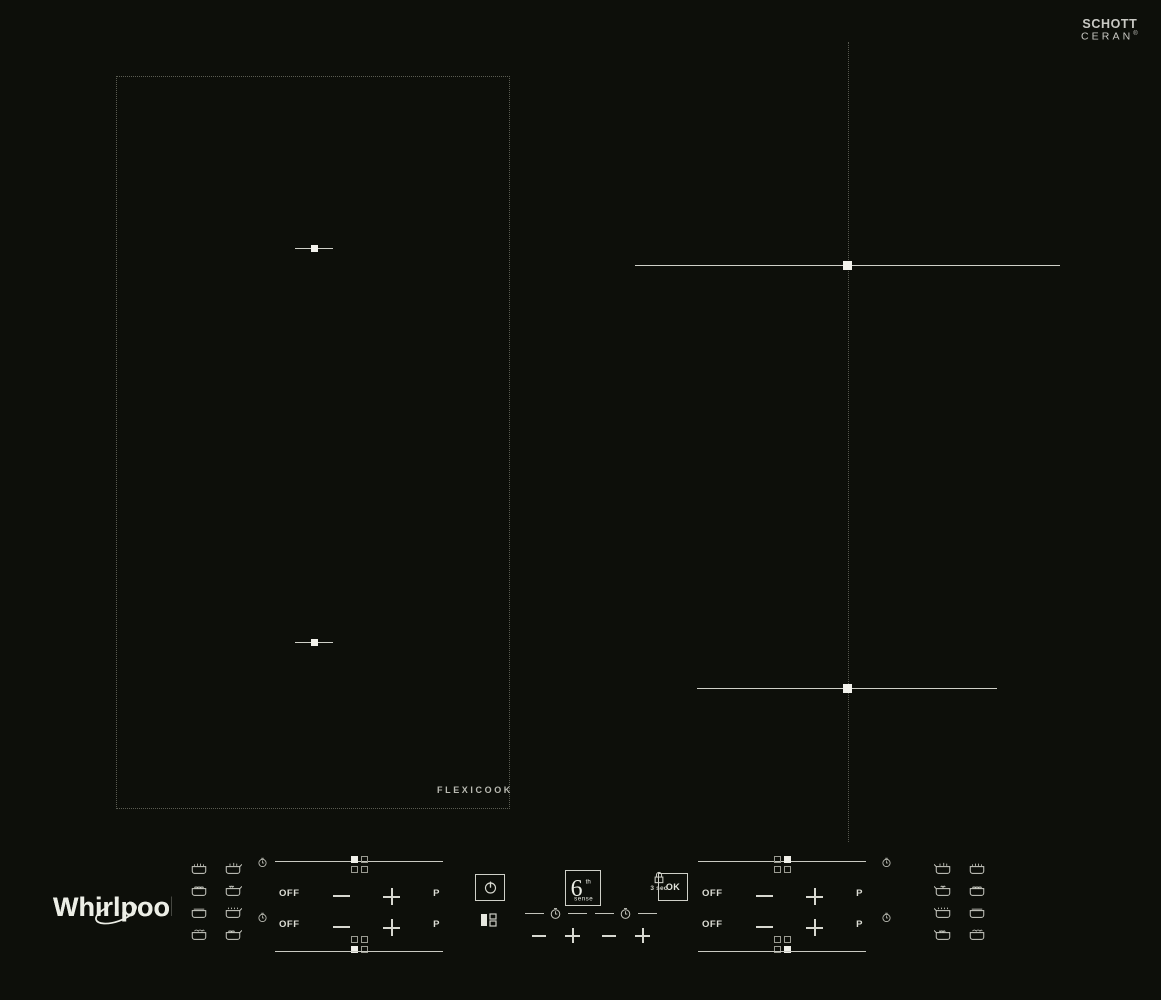 This screenshot has height=1000, width=1161. What do you see at coordinates (341, 927) in the screenshot?
I see `minus-button-zone-b` at bounding box center [341, 927].